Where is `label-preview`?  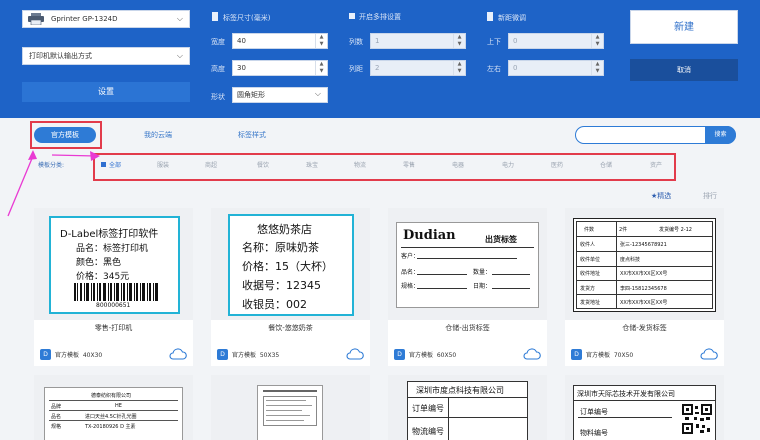 label-preview is located at coordinates (290, 412).